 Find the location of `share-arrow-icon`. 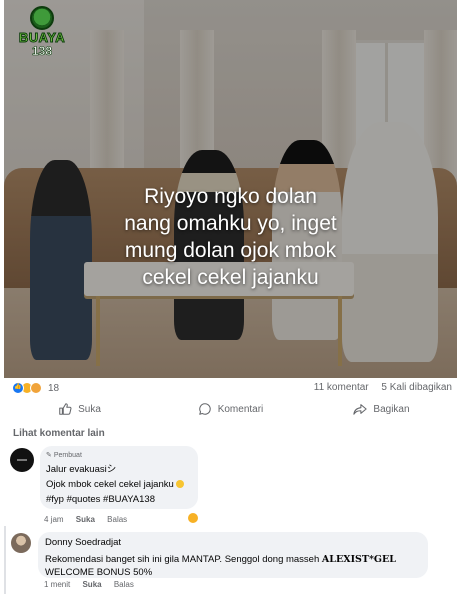

share-arrow-icon is located at coordinates (360, 409).